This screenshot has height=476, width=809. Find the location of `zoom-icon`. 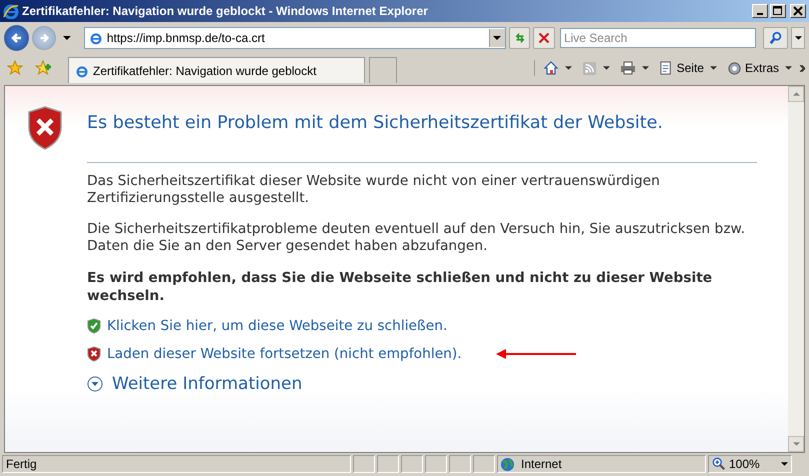

zoom-icon is located at coordinates (719, 464).